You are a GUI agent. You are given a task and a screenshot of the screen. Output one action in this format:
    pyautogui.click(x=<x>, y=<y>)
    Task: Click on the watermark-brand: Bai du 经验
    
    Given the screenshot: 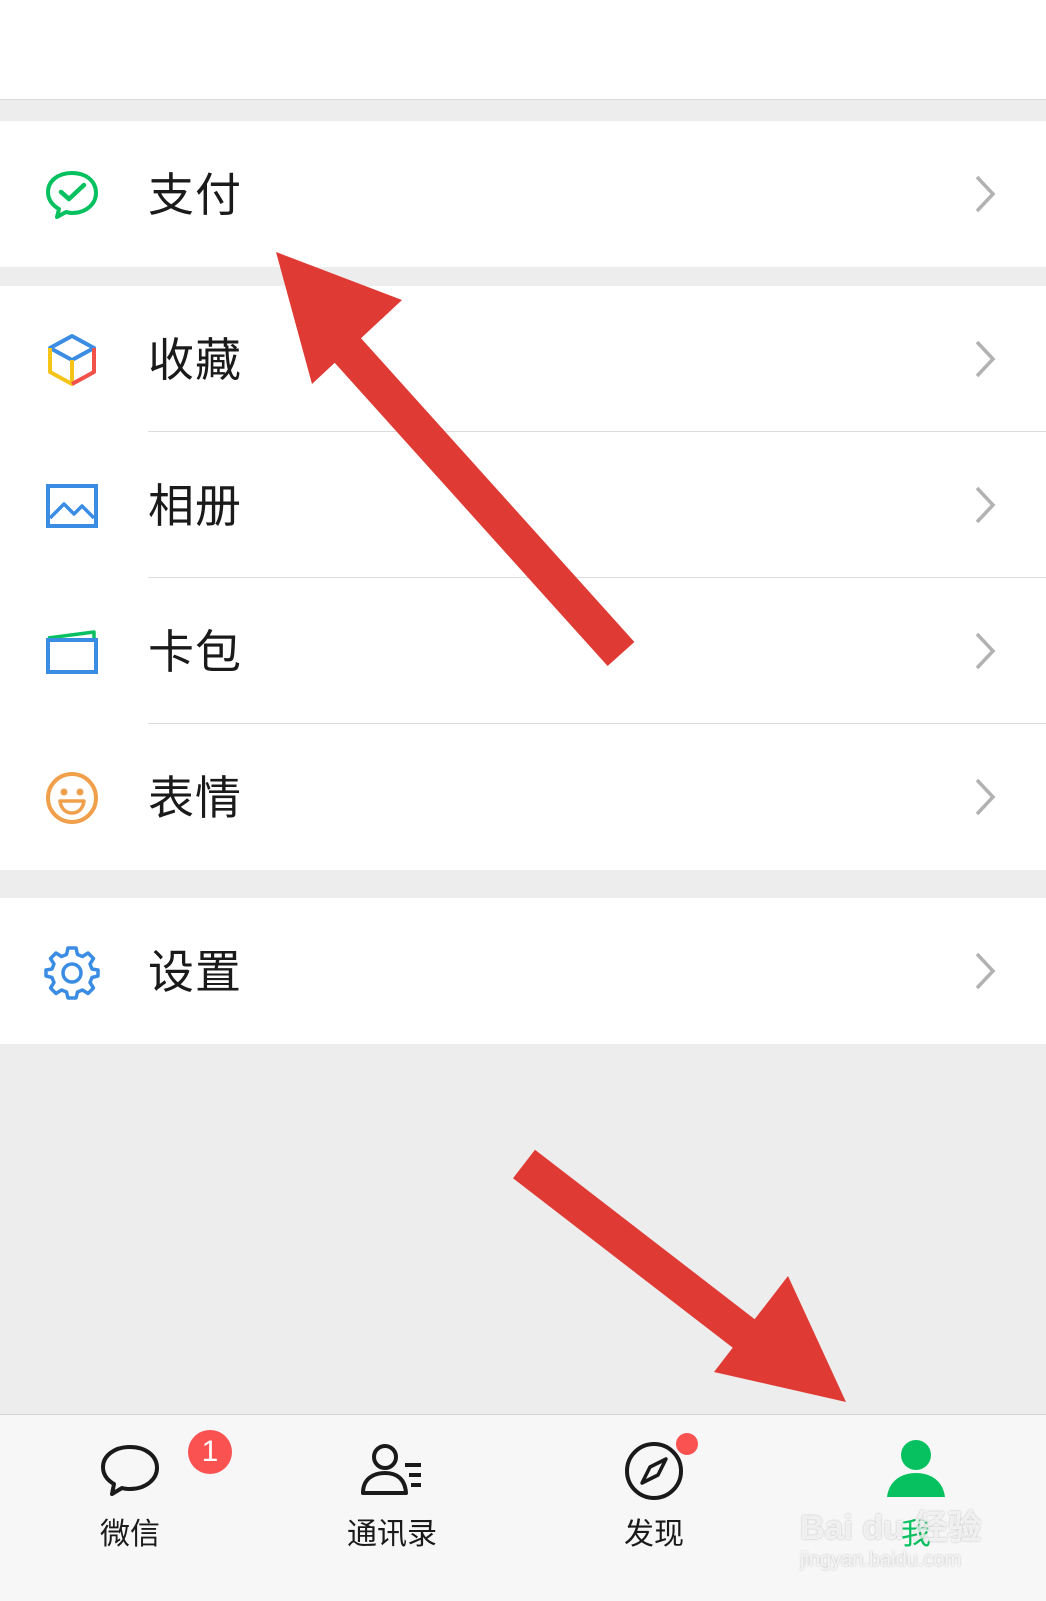 What is the action you would take?
    pyautogui.click(x=891, y=1528)
    